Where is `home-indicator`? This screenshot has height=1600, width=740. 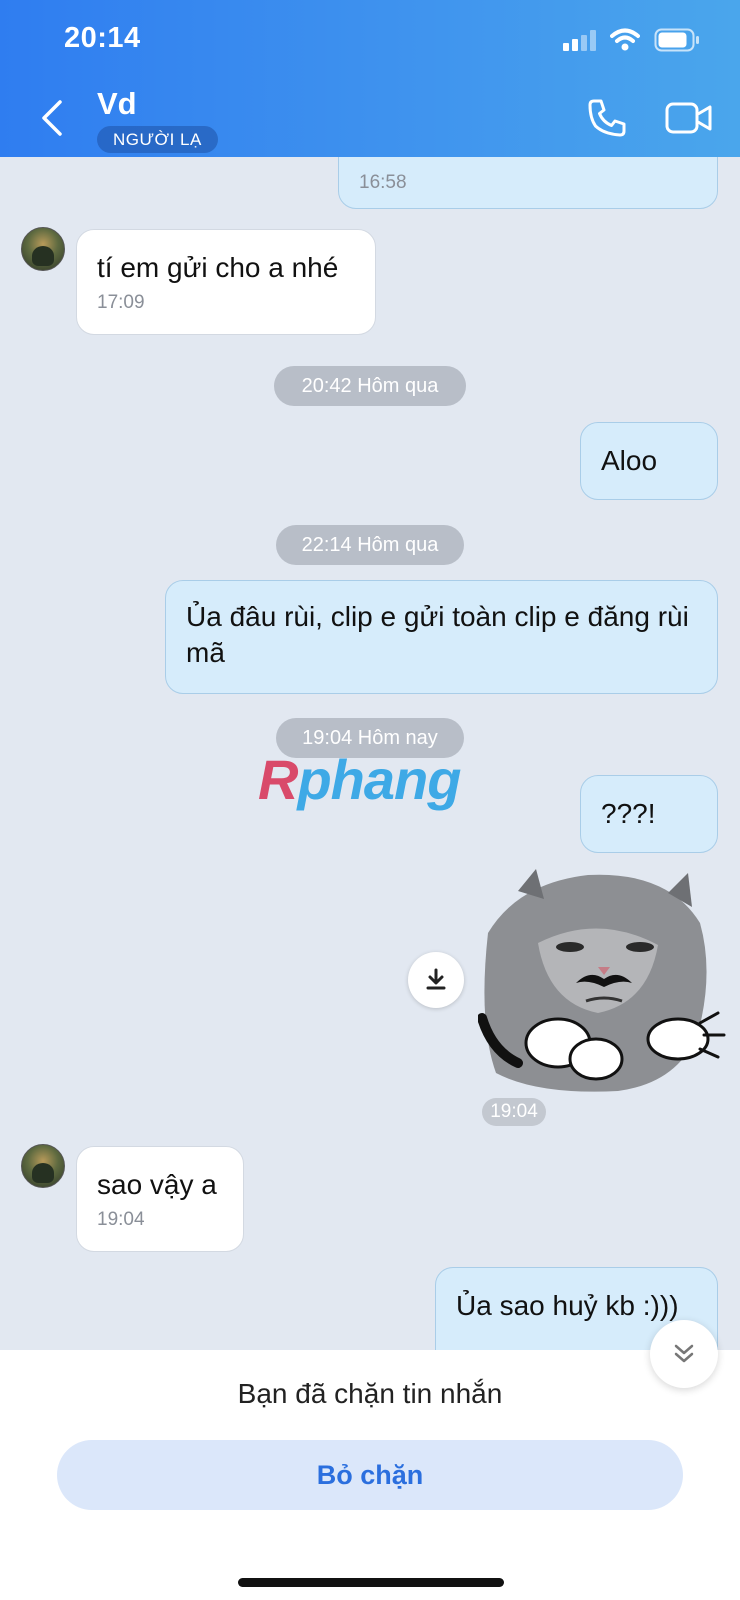
home-indicator is located at coordinates (371, 1582).